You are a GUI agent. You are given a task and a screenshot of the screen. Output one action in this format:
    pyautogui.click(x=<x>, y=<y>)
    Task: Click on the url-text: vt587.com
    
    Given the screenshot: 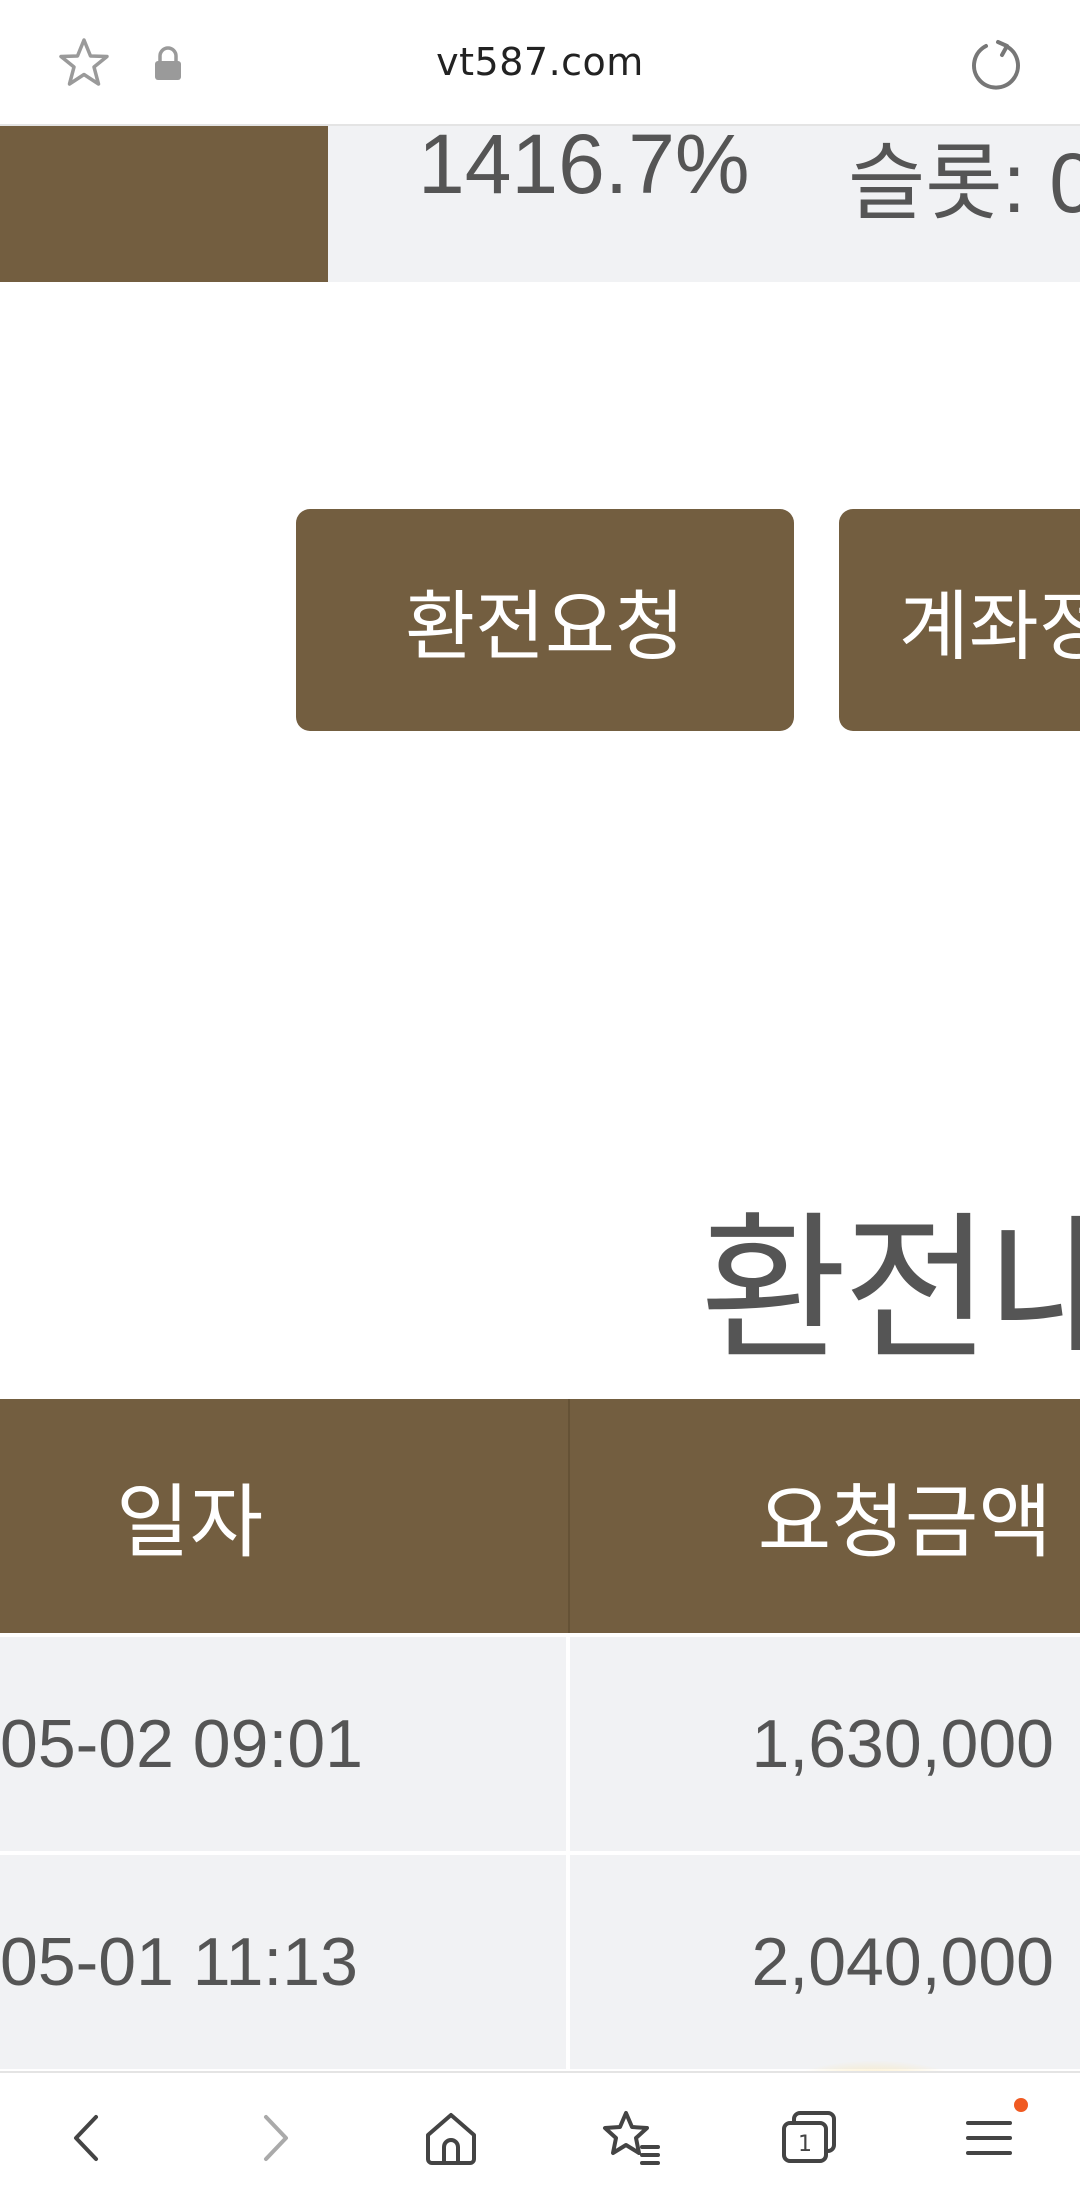 What is the action you would take?
    pyautogui.click(x=540, y=62)
    